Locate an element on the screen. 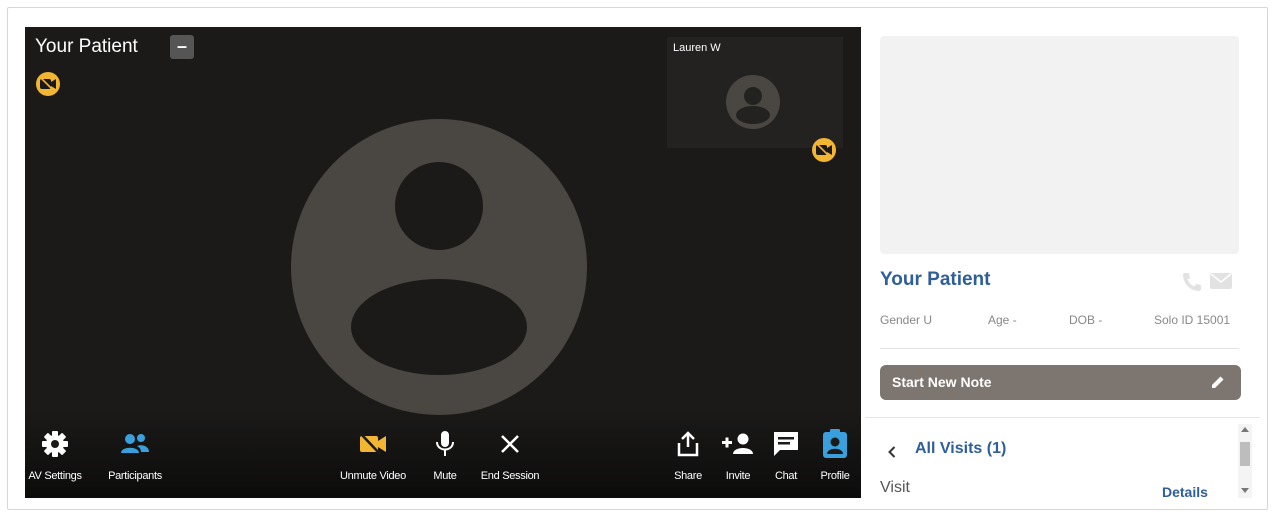 This screenshot has width=1273, height=514. av-settings-label: AV Settings is located at coordinates (55, 476).